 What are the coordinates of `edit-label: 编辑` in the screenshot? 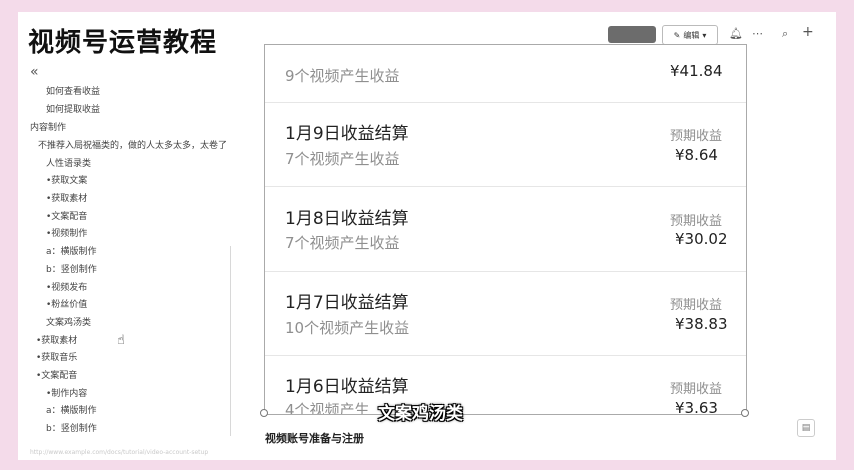 It's located at (691, 35).